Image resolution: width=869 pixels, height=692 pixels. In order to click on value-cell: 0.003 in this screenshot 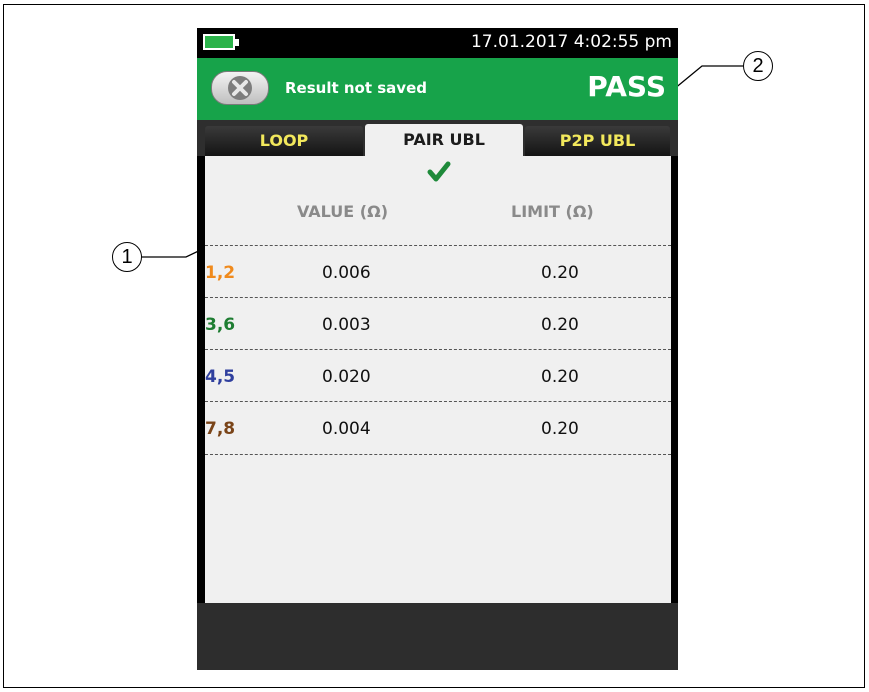, I will do `click(346, 325)`.